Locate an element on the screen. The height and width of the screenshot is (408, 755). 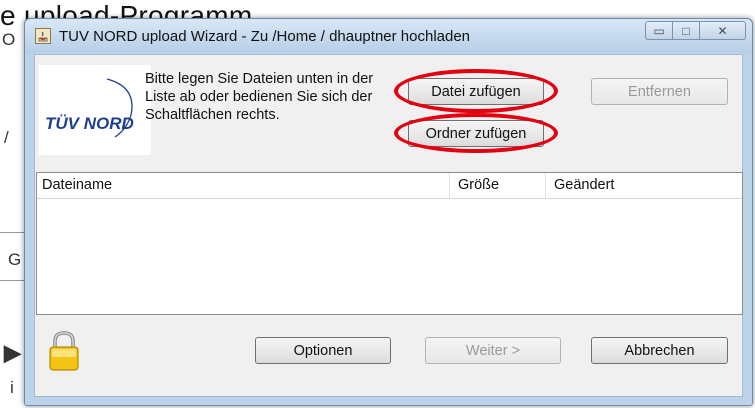
window-controls: ▭ □ ✕ is located at coordinates (695, 30).